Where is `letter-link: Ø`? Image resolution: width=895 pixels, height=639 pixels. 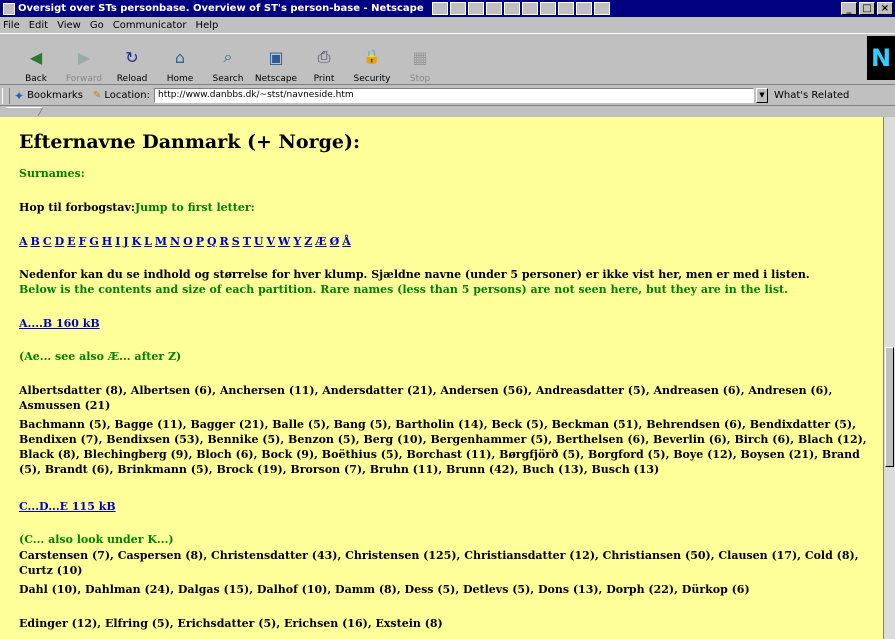 letter-link: Ø is located at coordinates (335, 241).